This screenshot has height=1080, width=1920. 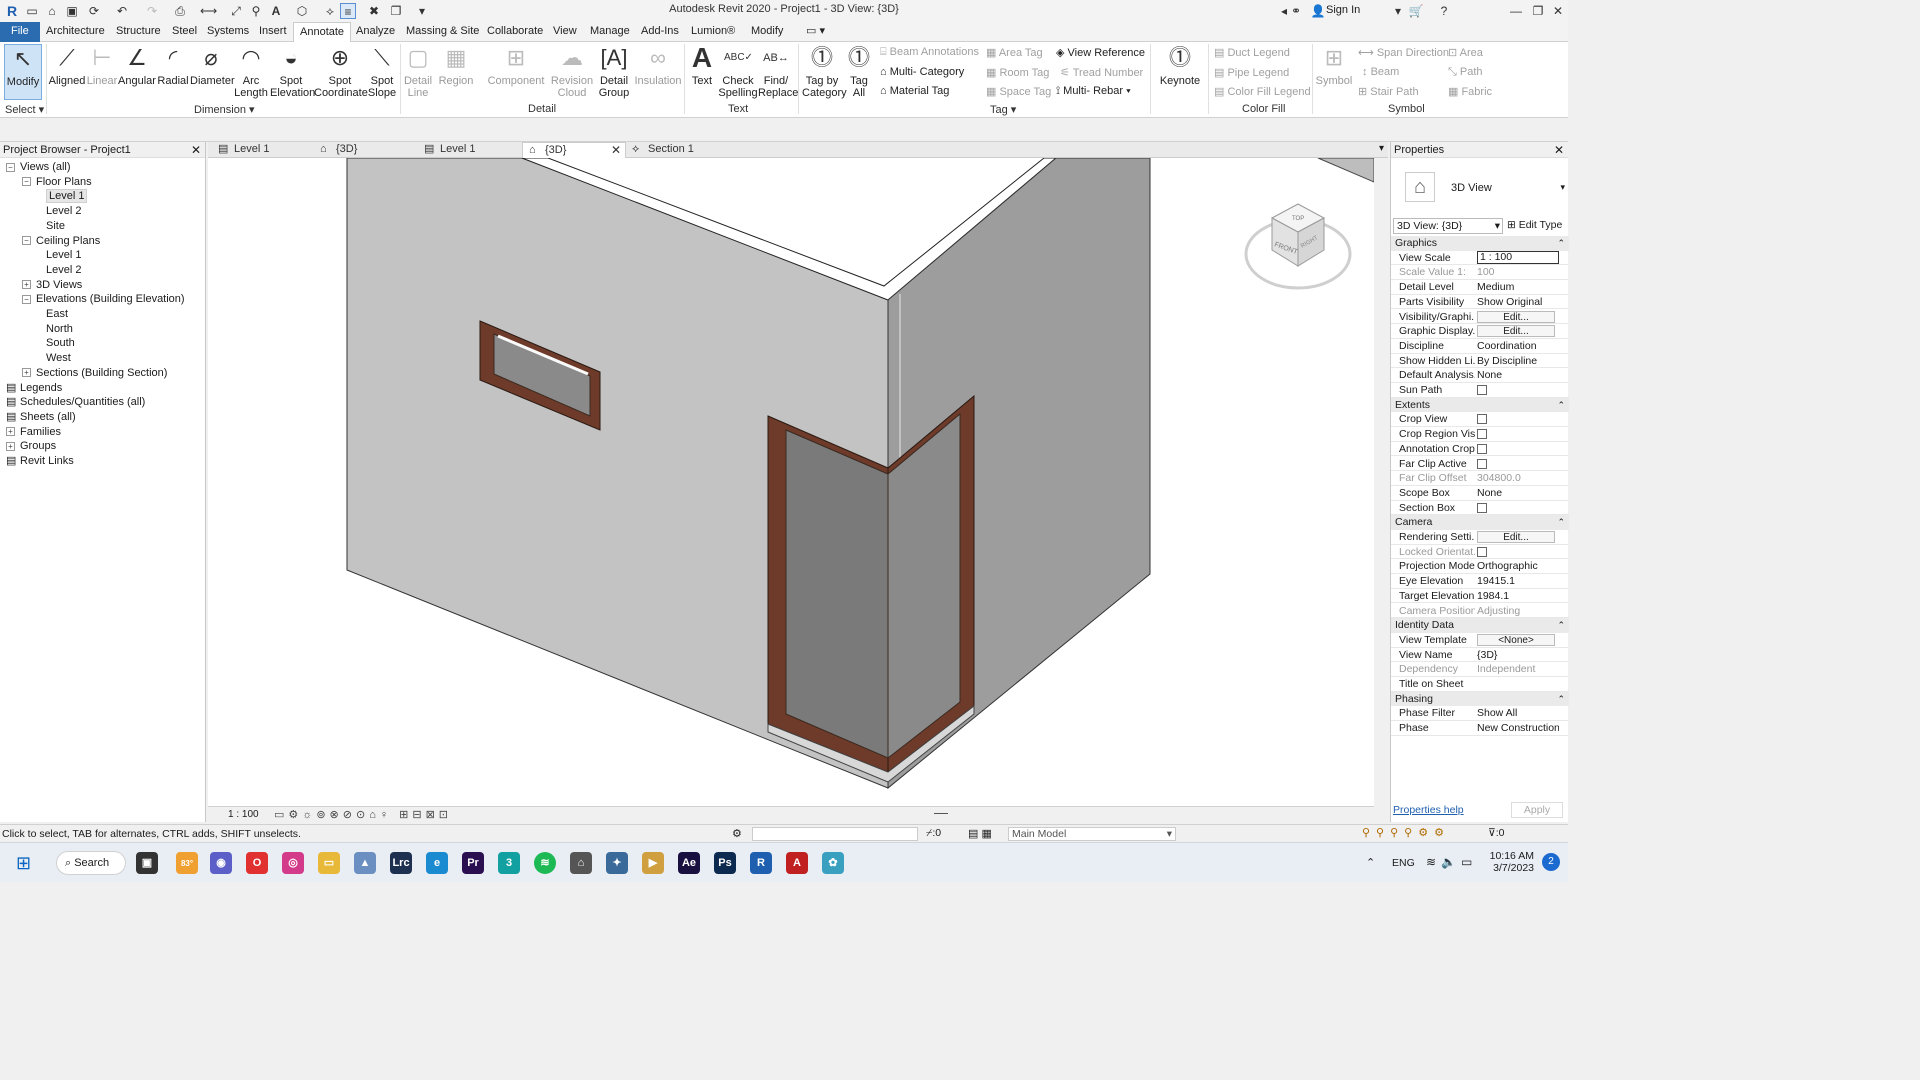 I want to click on property-value: Independent, so click(x=1518, y=669).